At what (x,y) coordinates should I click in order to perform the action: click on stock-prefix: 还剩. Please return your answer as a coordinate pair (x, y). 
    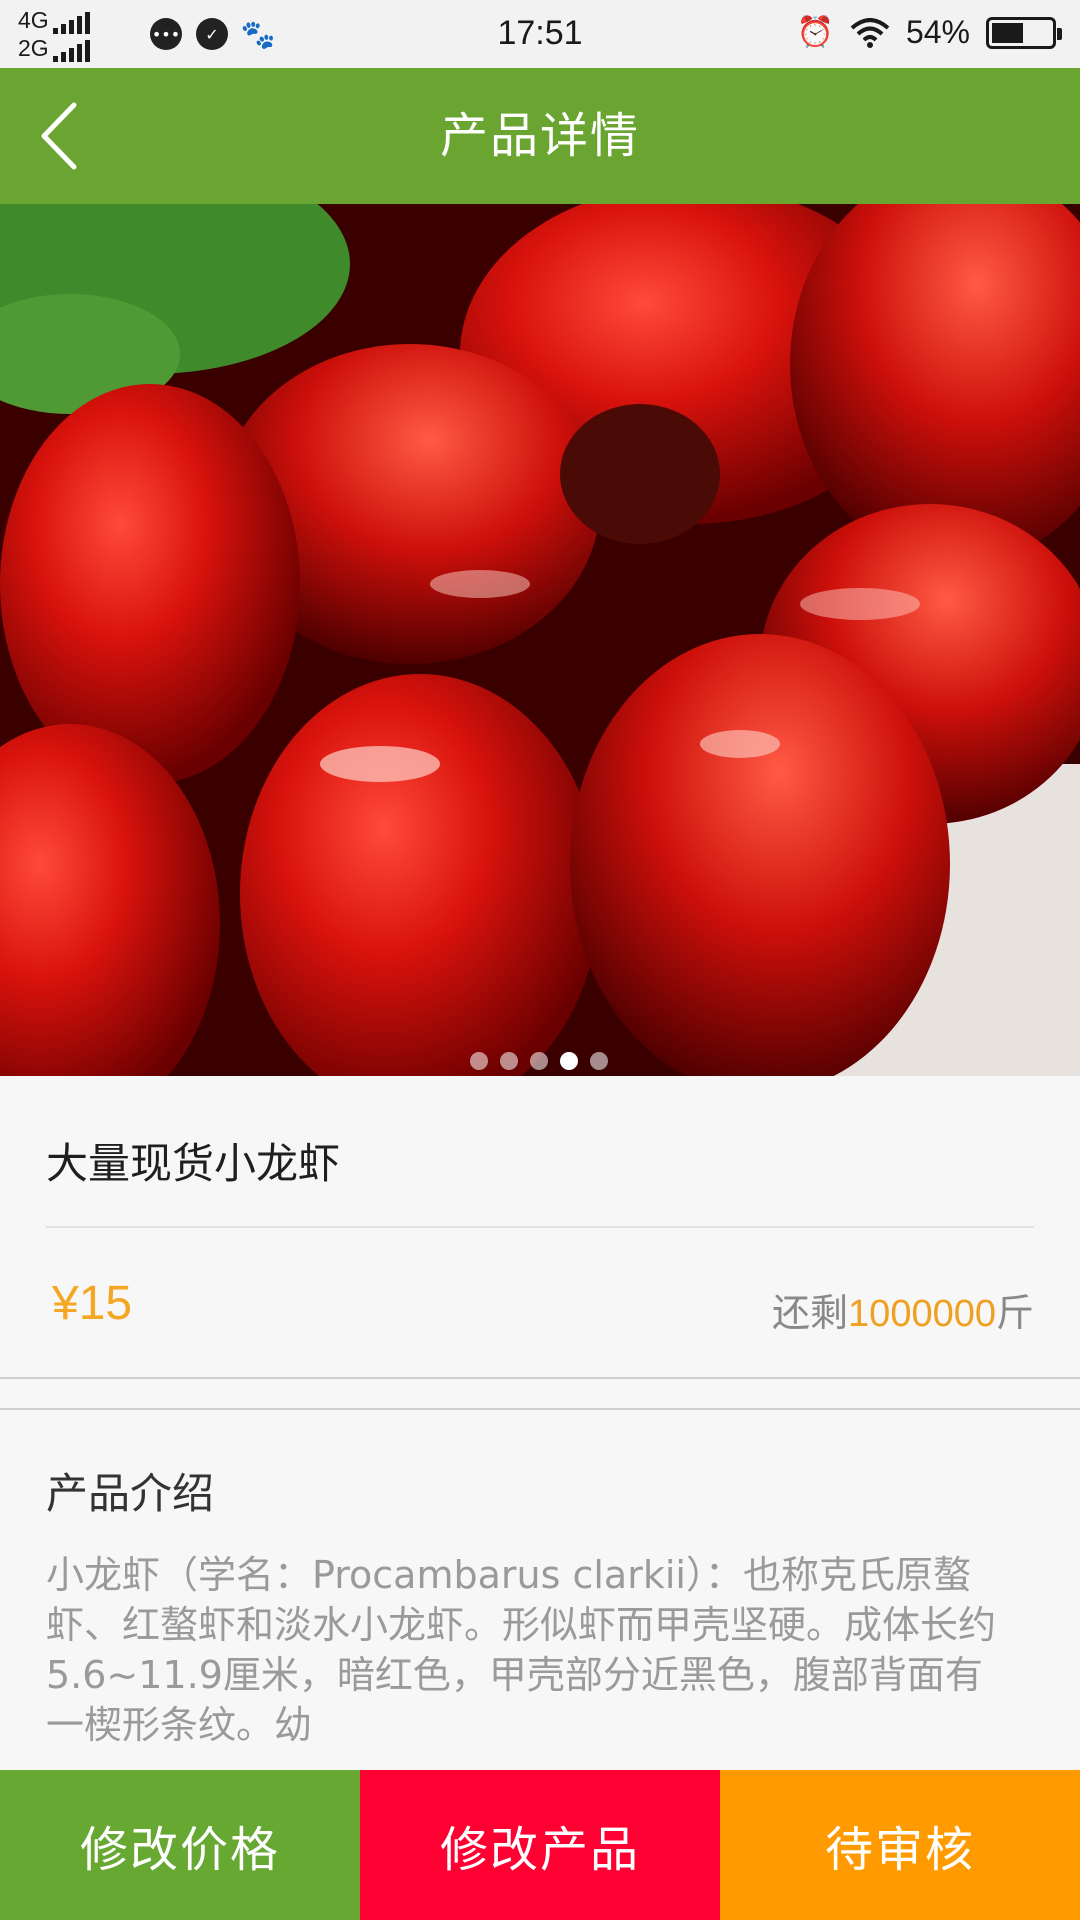
    Looking at the image, I should click on (810, 1313).